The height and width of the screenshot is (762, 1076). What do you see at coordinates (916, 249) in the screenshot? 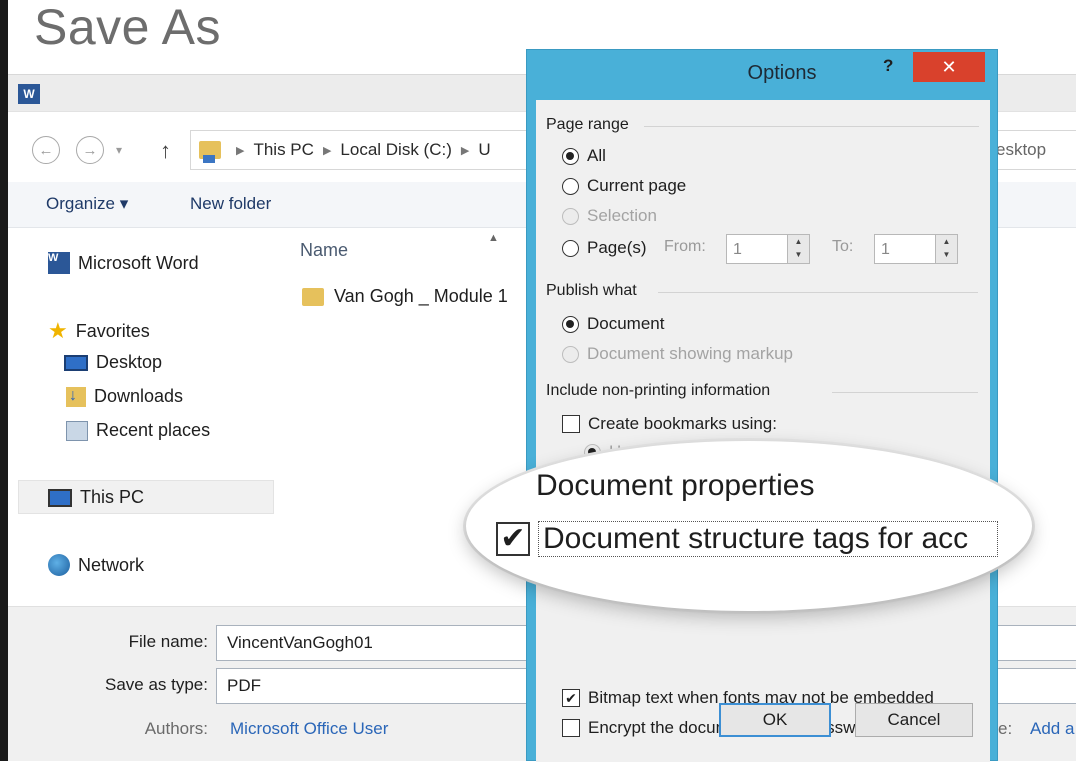
I see `to-stepper: 1 ▲ ▼` at bounding box center [916, 249].